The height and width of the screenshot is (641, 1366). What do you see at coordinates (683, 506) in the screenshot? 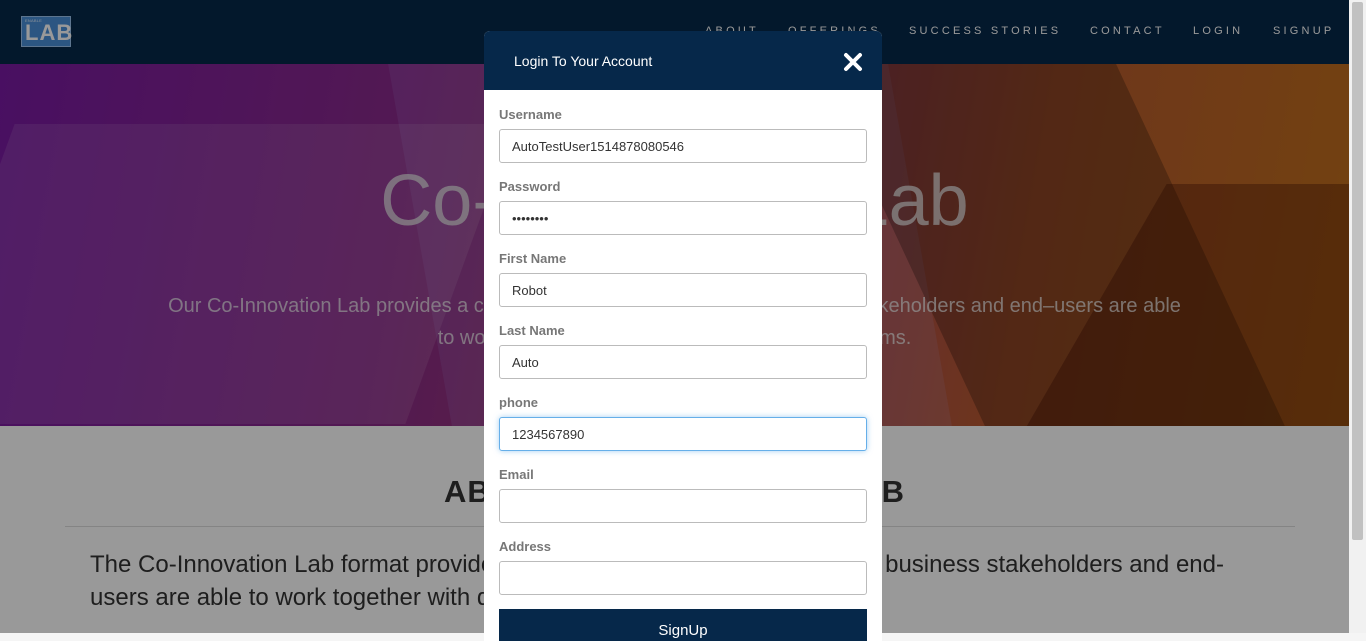
I see `email-input` at bounding box center [683, 506].